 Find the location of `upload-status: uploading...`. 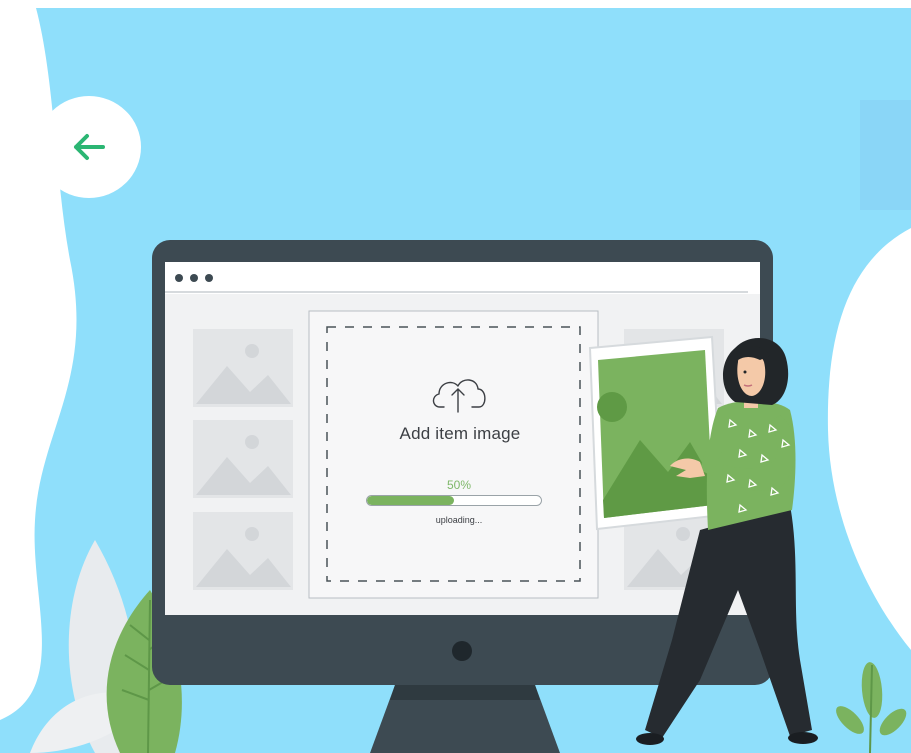

upload-status: uploading... is located at coordinates (459, 520).